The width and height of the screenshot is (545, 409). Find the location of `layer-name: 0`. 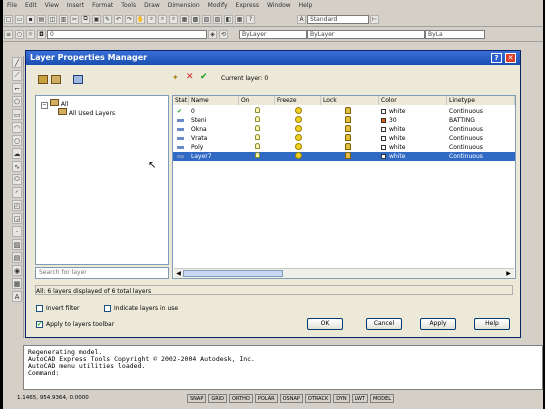

layer-name: 0 is located at coordinates (193, 111).